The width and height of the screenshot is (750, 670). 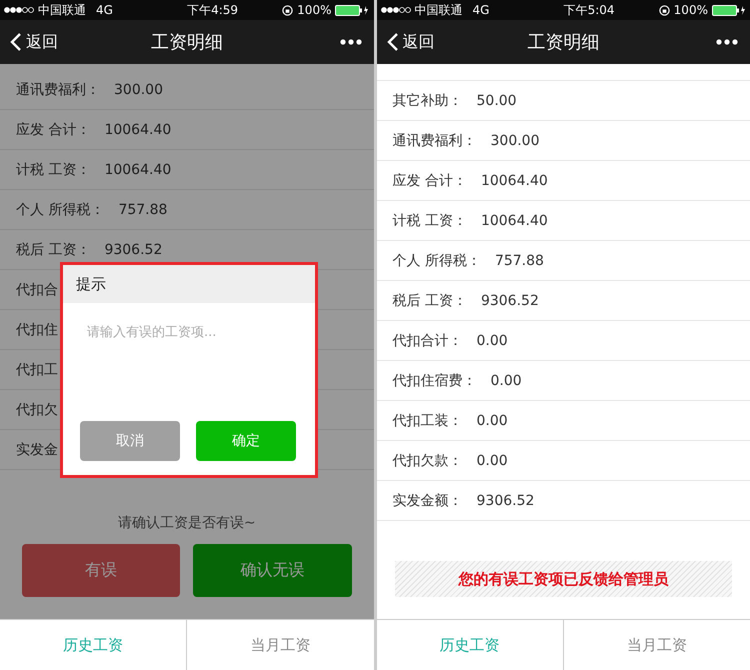 What do you see at coordinates (37, 289) in the screenshot?
I see `item-label: 代扣合` at bounding box center [37, 289].